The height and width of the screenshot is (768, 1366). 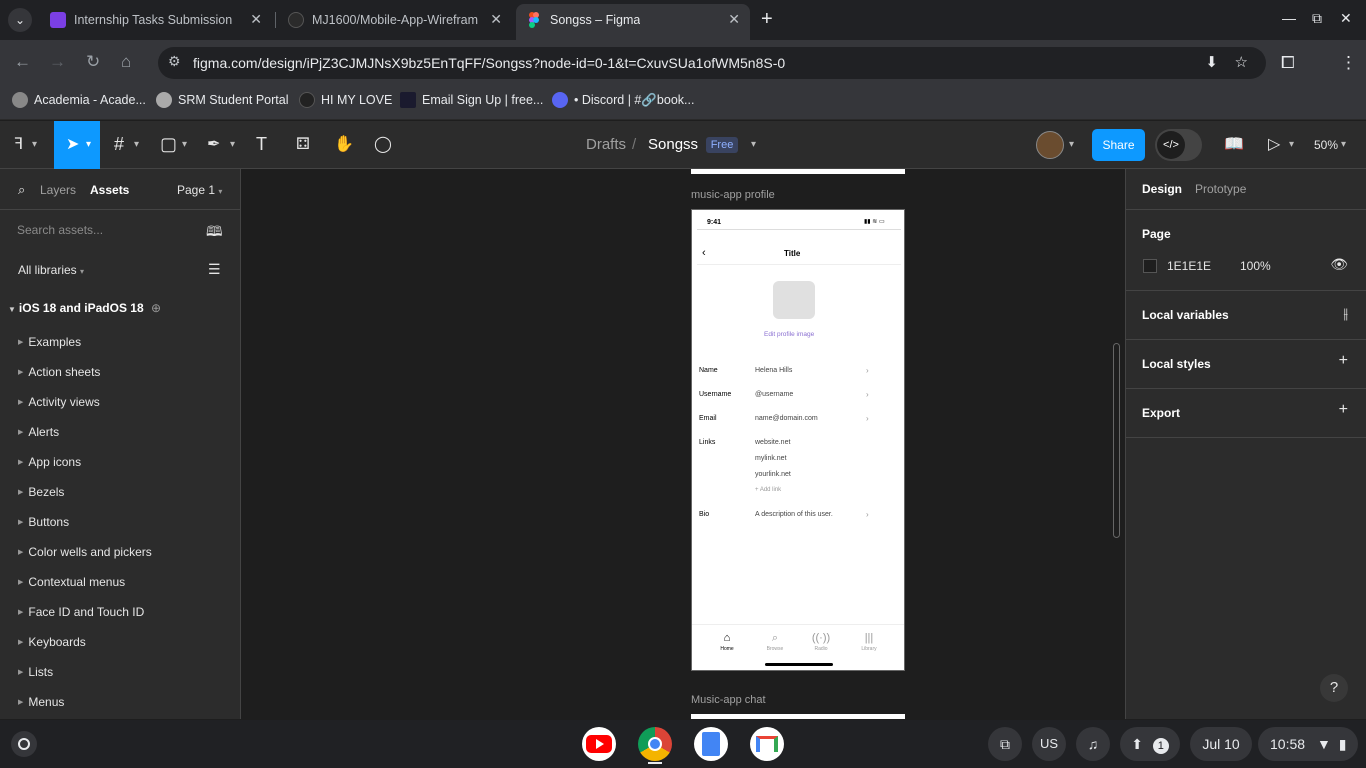 I want to click on site-info-icon: ⚙, so click(x=174, y=61).